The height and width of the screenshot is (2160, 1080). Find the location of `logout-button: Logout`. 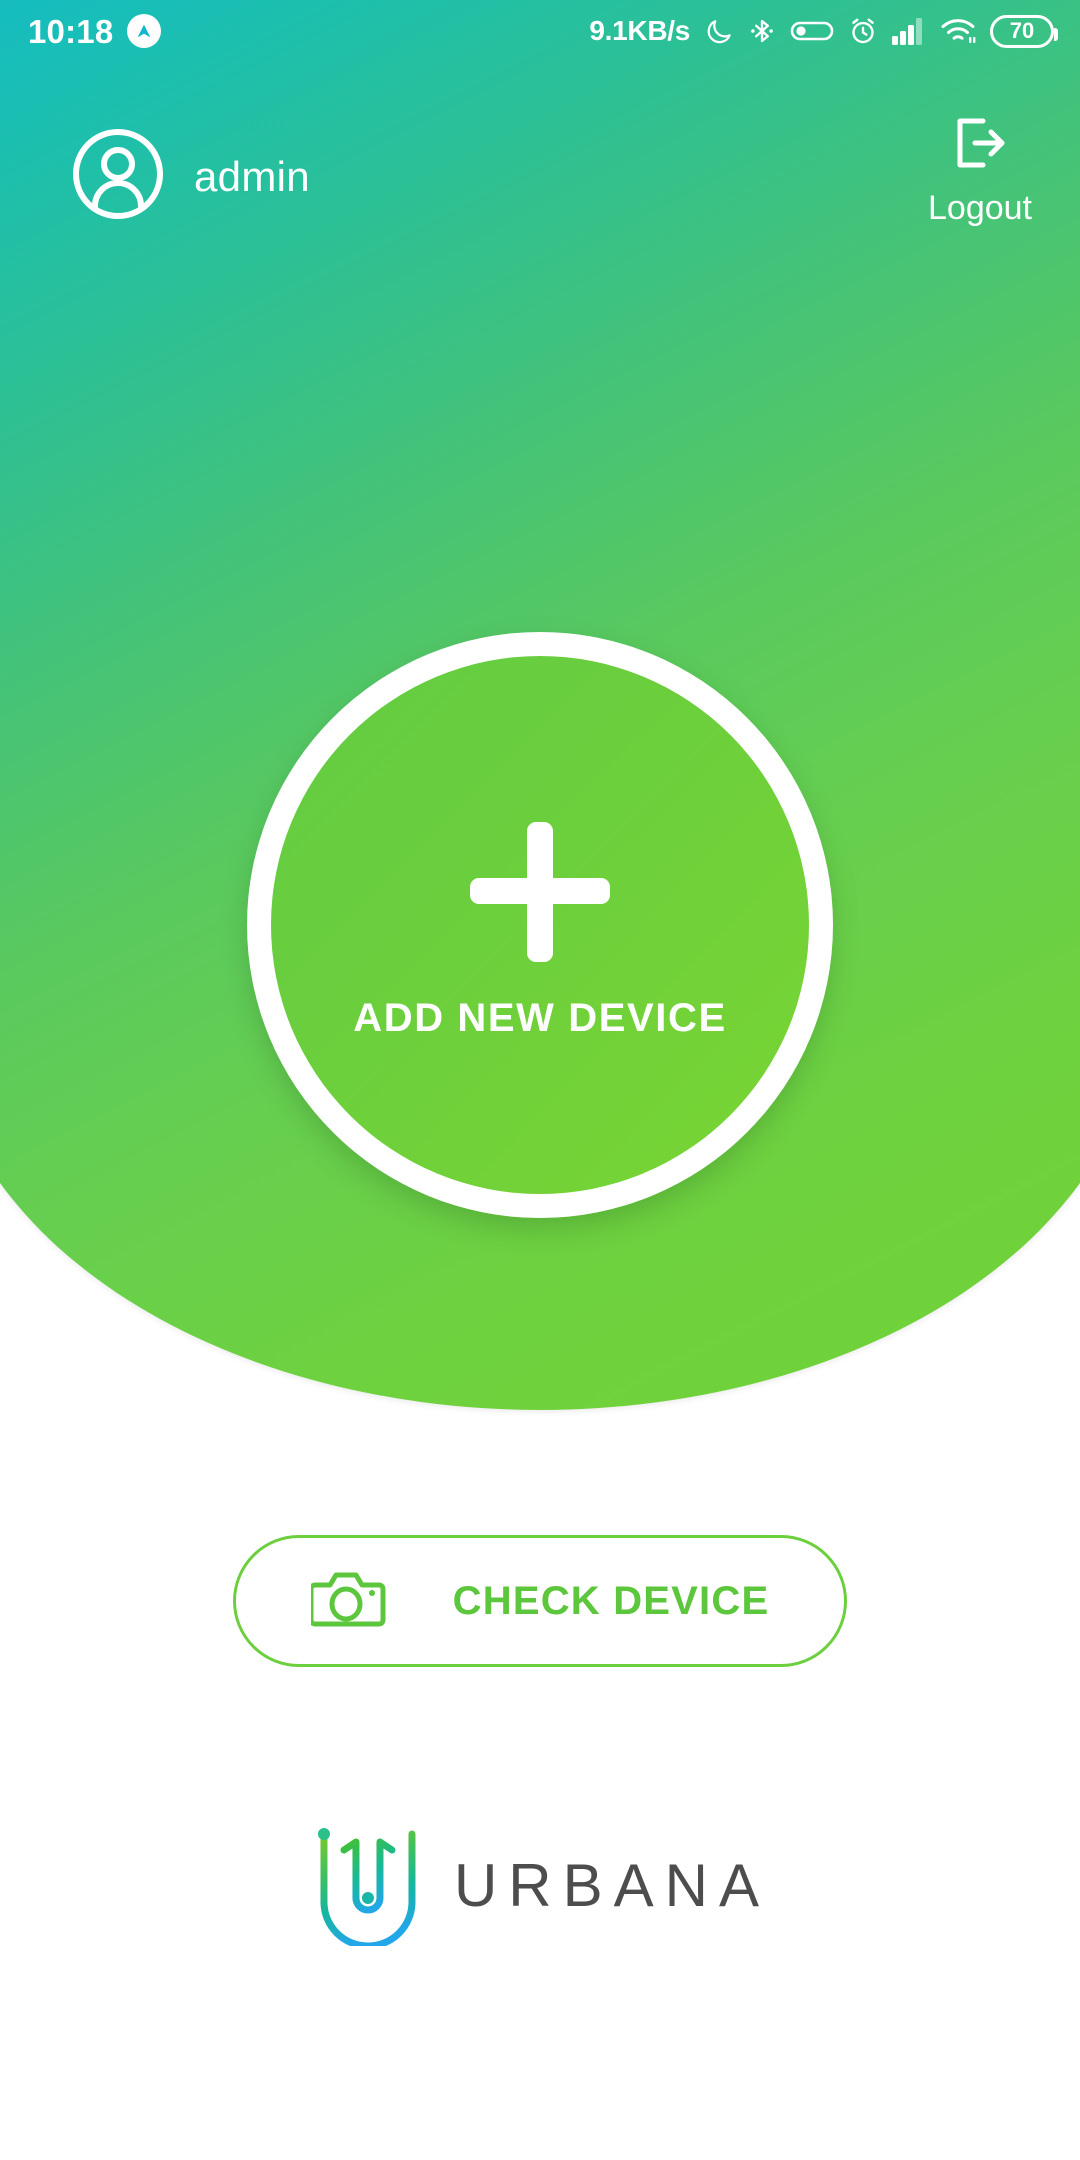

logout-button: Logout is located at coordinates (980, 170).